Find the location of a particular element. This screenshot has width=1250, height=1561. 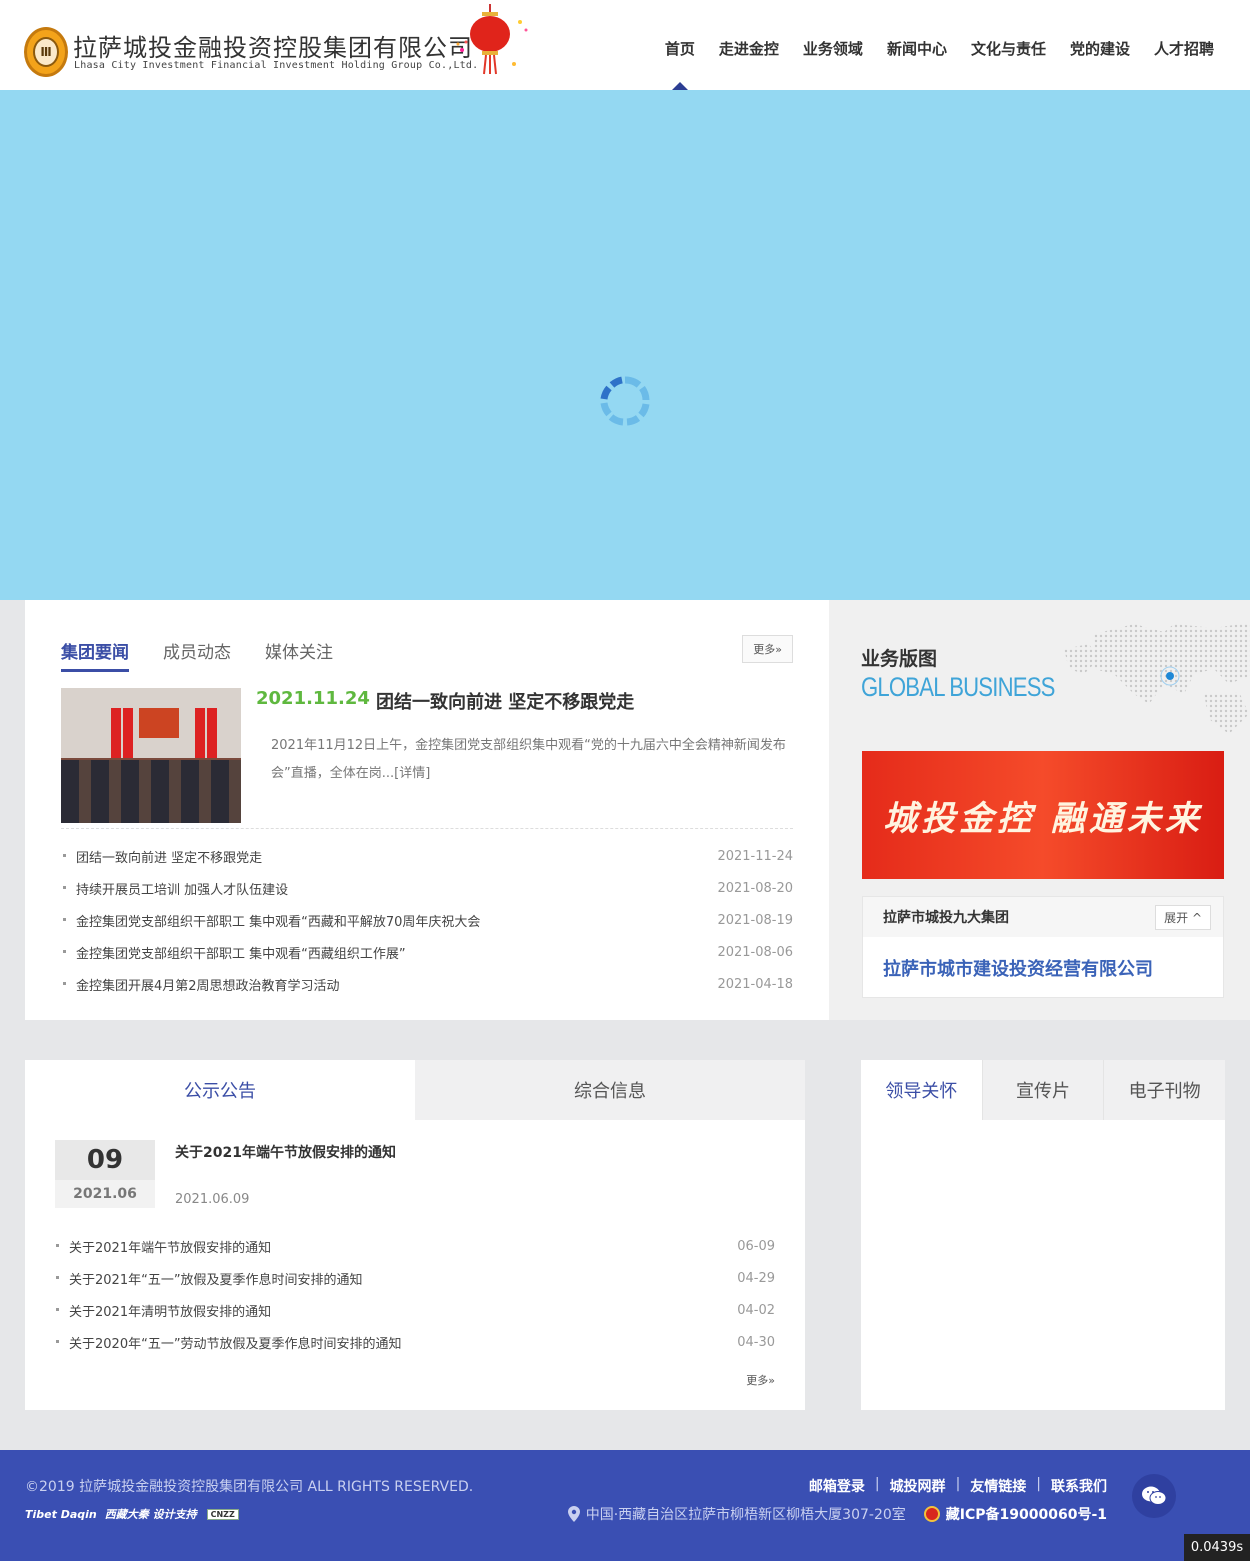

design-credits: Tibet Daqin 西藏大秦 设计支持 CNZZ is located at coordinates (132, 1514).